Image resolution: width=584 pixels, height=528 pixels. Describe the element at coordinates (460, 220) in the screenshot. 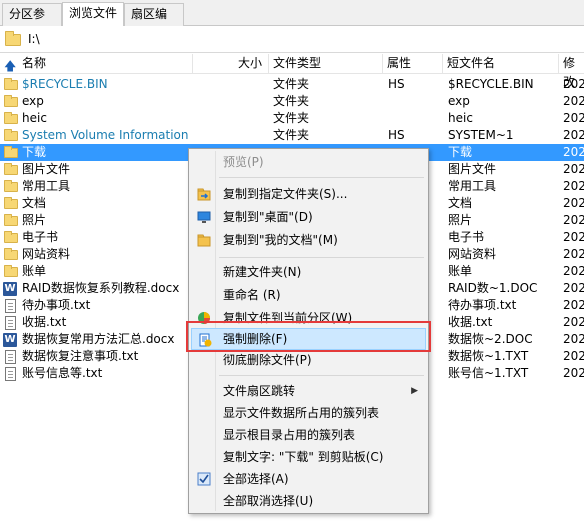

I see `file-short-name: 照片` at that location.